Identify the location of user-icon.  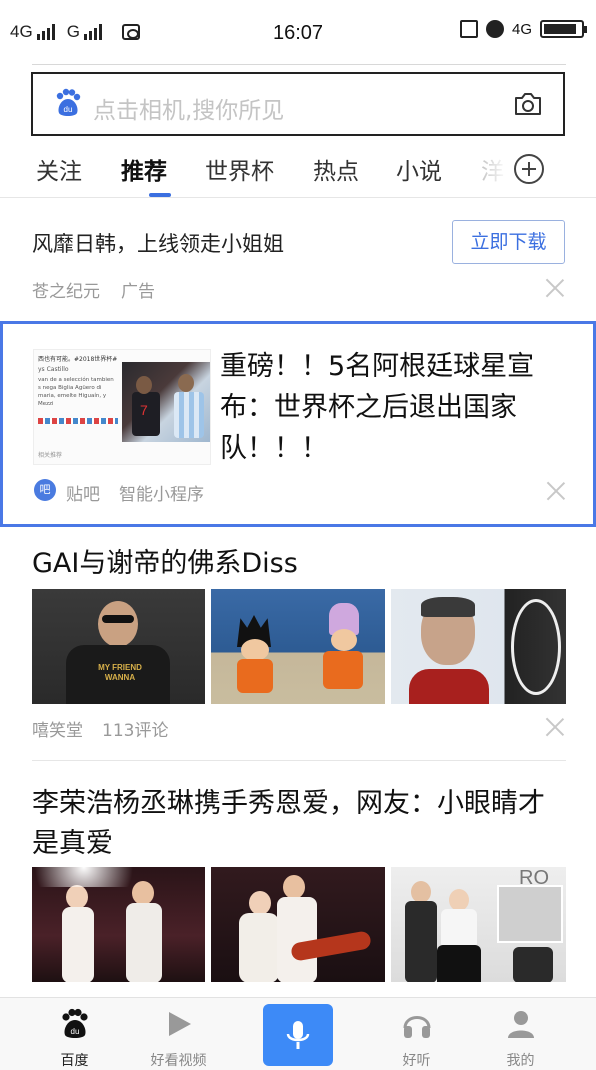
(521, 1024).